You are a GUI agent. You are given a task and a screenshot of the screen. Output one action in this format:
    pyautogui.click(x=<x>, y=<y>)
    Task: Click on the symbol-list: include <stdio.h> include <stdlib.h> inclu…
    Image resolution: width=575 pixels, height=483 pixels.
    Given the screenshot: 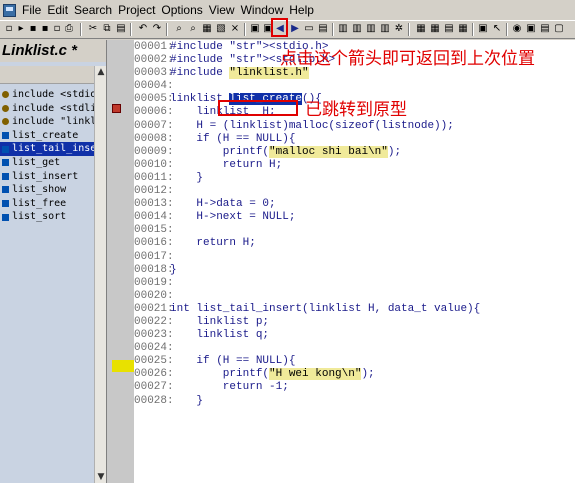 What is the action you would take?
    pyautogui.click(x=47, y=156)
    